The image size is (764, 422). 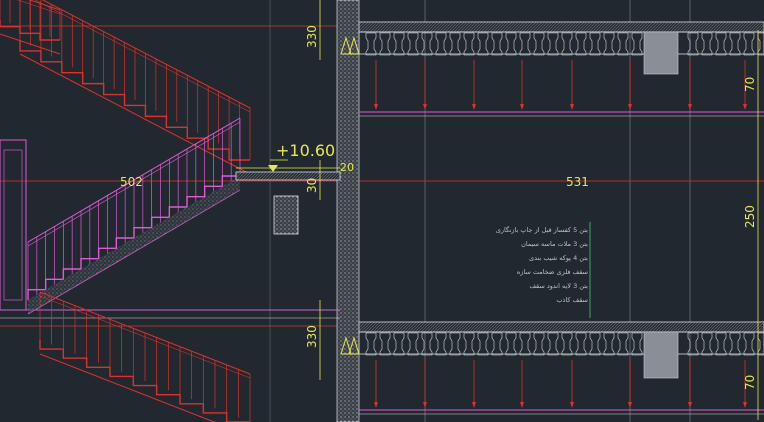 I want to click on dim-landing-gap: 20, so click(x=347, y=167).